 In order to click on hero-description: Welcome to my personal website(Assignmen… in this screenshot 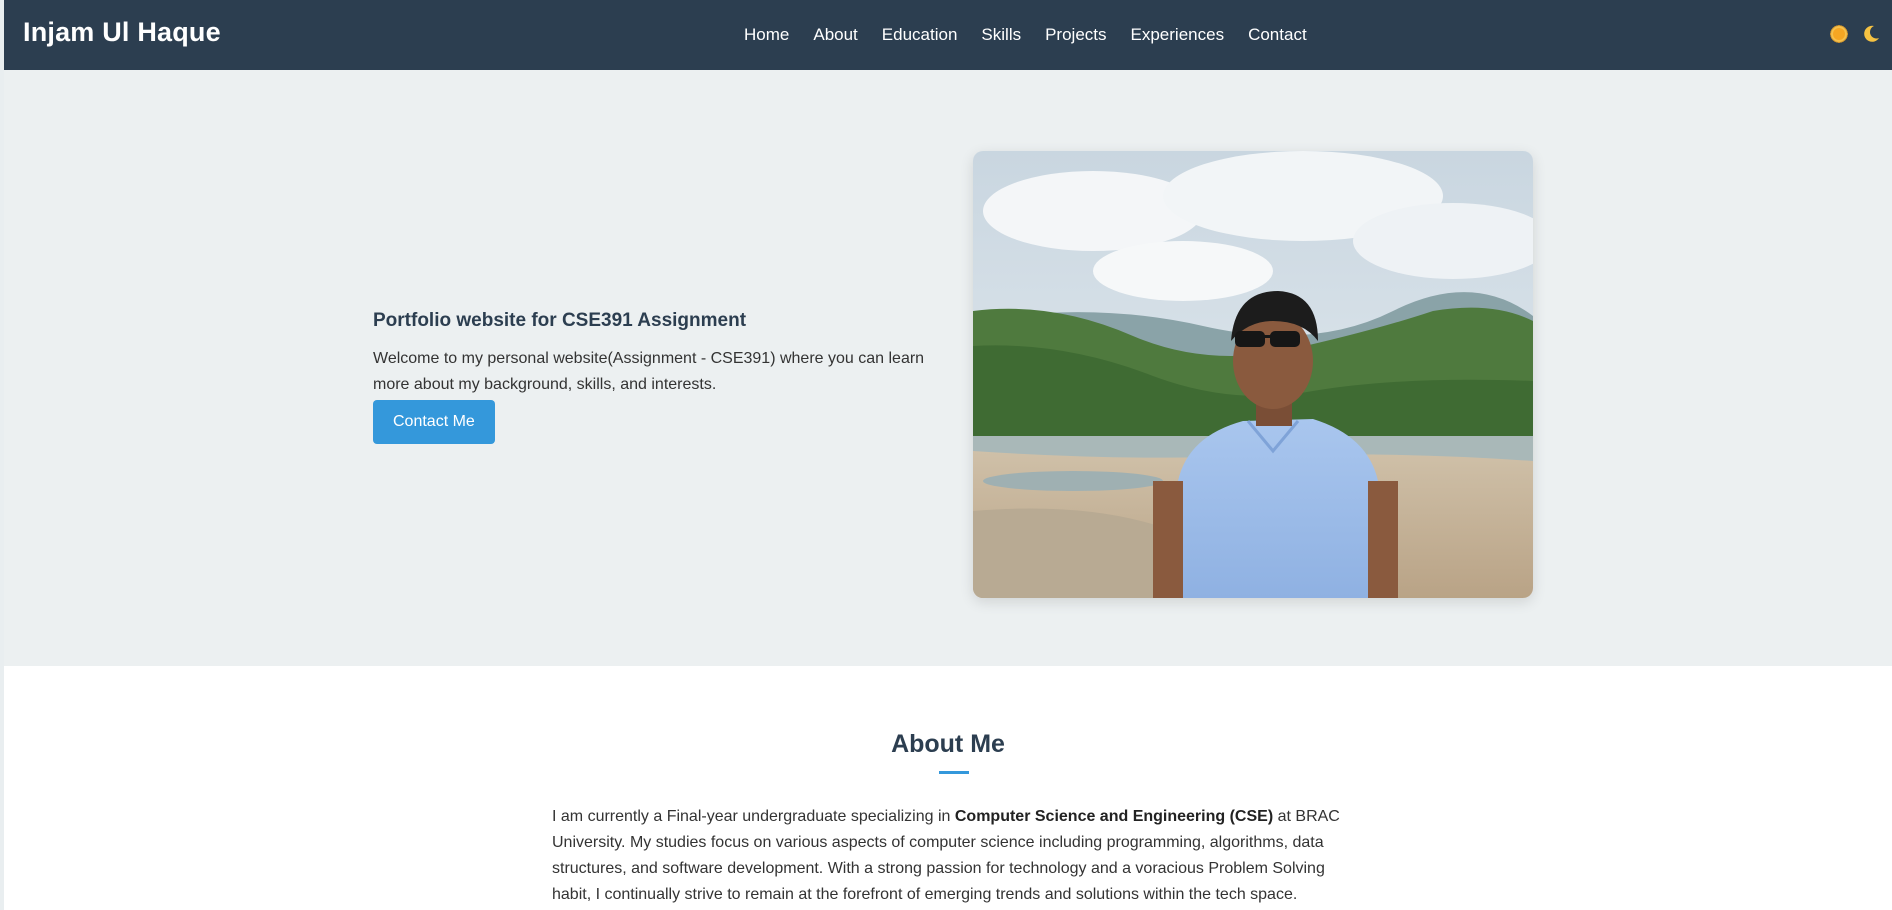, I will do `click(649, 371)`.